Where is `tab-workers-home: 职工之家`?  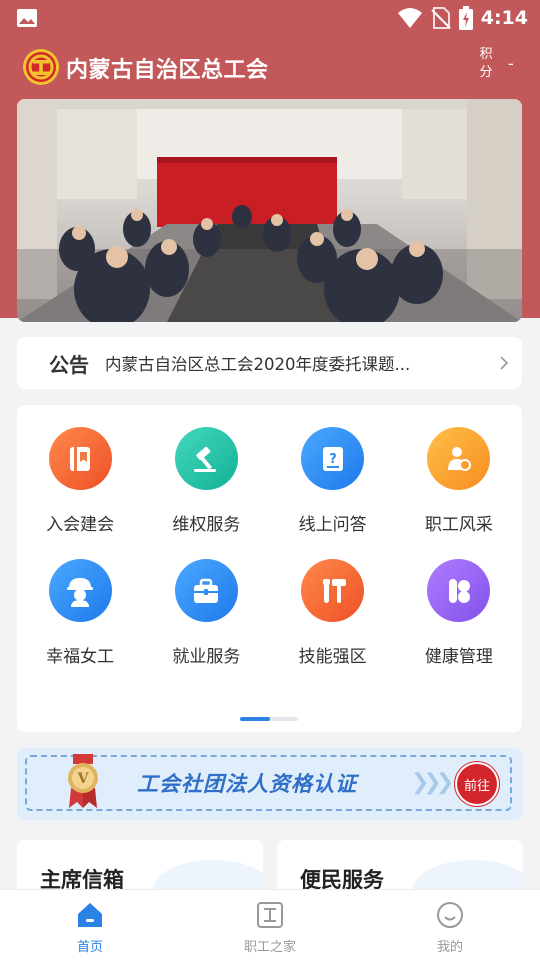
tab-workers-home: 职工之家 is located at coordinates (270, 925).